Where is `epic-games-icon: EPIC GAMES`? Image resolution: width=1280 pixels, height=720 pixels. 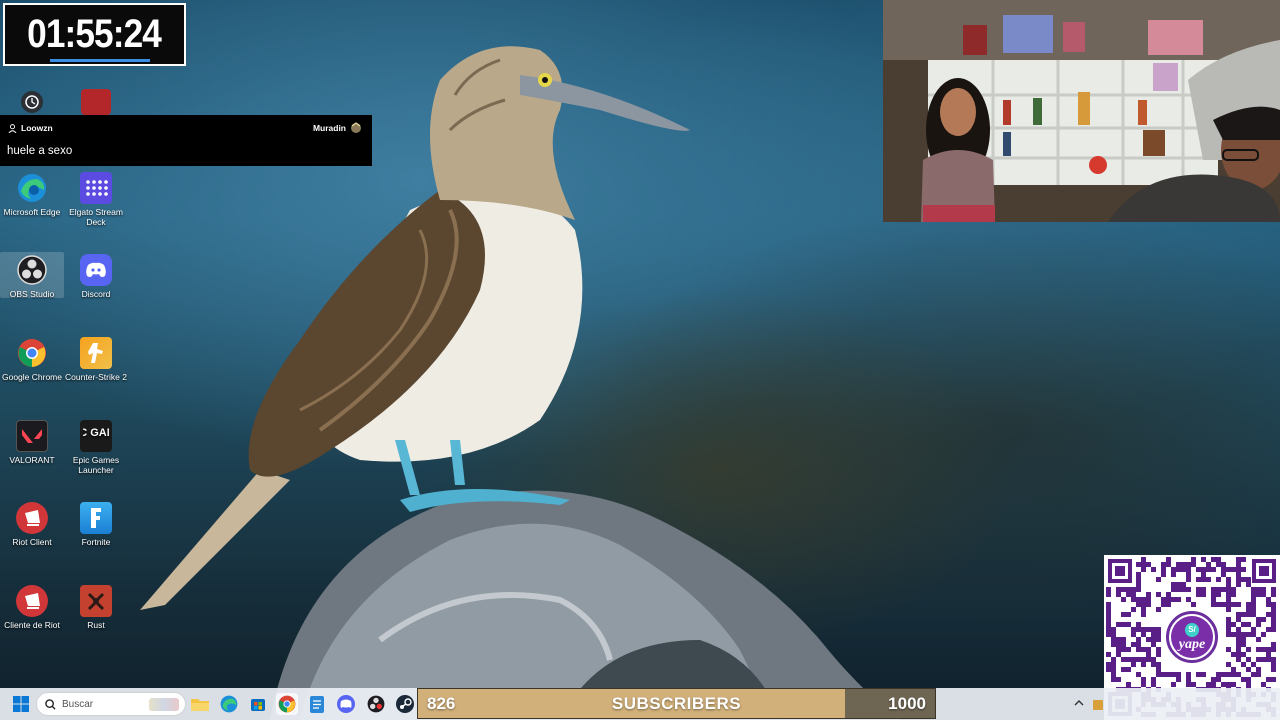 epic-games-icon: EPIC GAMES is located at coordinates (96, 436).